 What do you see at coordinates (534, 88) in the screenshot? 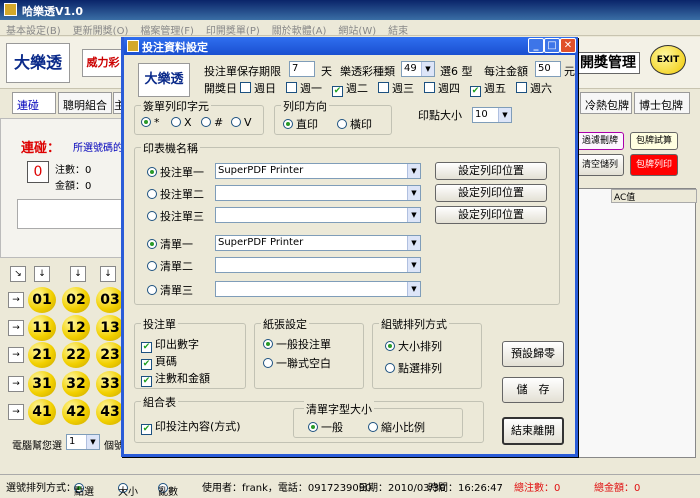
I see `weekday-sat: 週六` at bounding box center [534, 88].